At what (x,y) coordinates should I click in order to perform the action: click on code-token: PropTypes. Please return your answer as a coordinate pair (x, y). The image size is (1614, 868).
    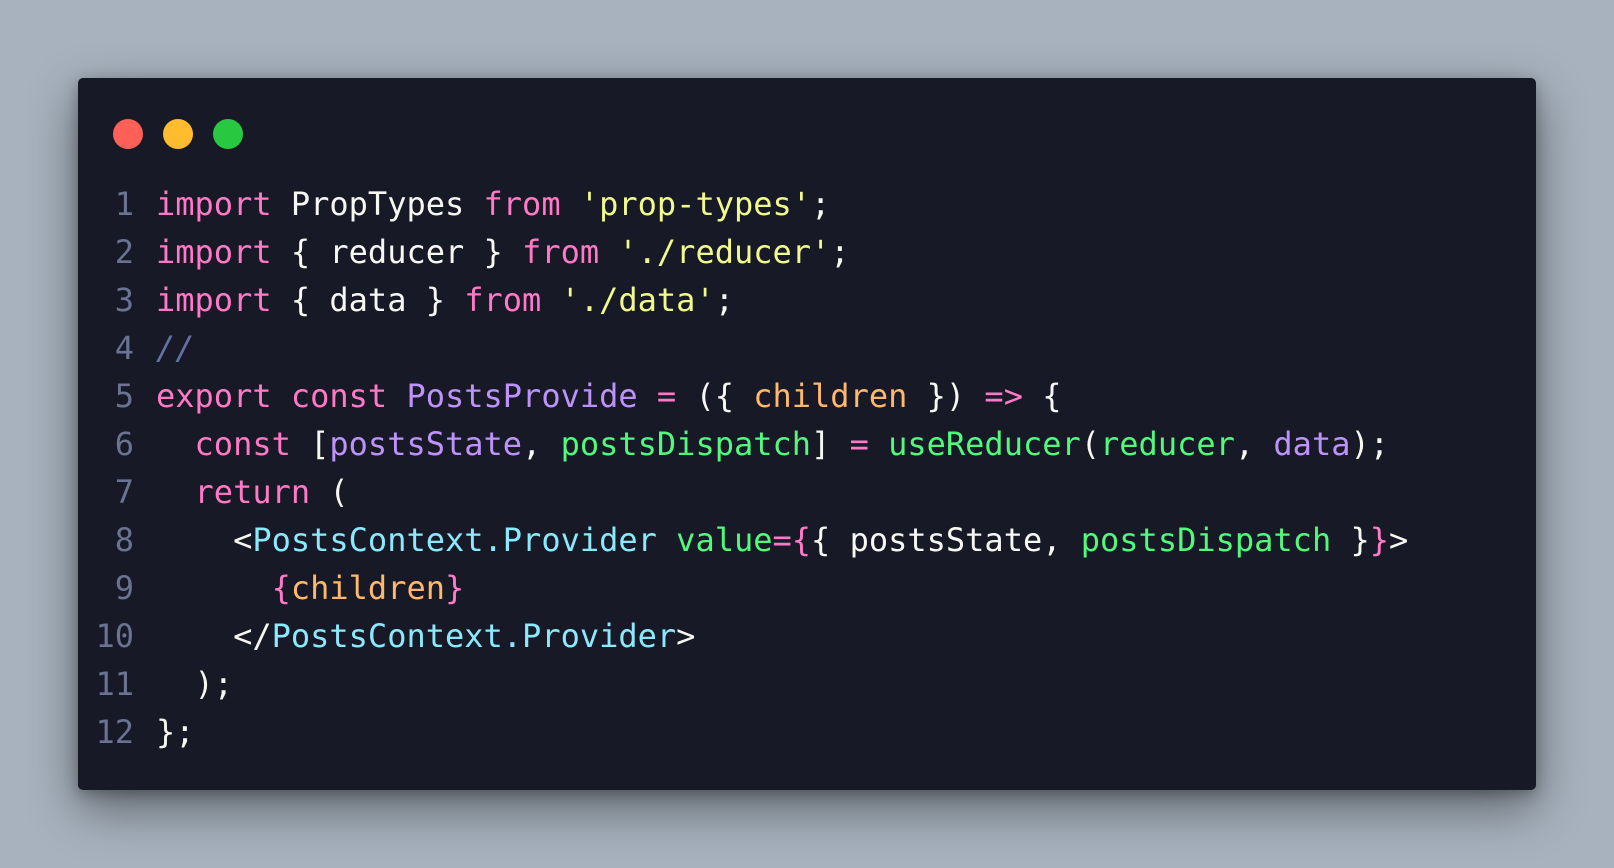
    Looking at the image, I should click on (377, 204).